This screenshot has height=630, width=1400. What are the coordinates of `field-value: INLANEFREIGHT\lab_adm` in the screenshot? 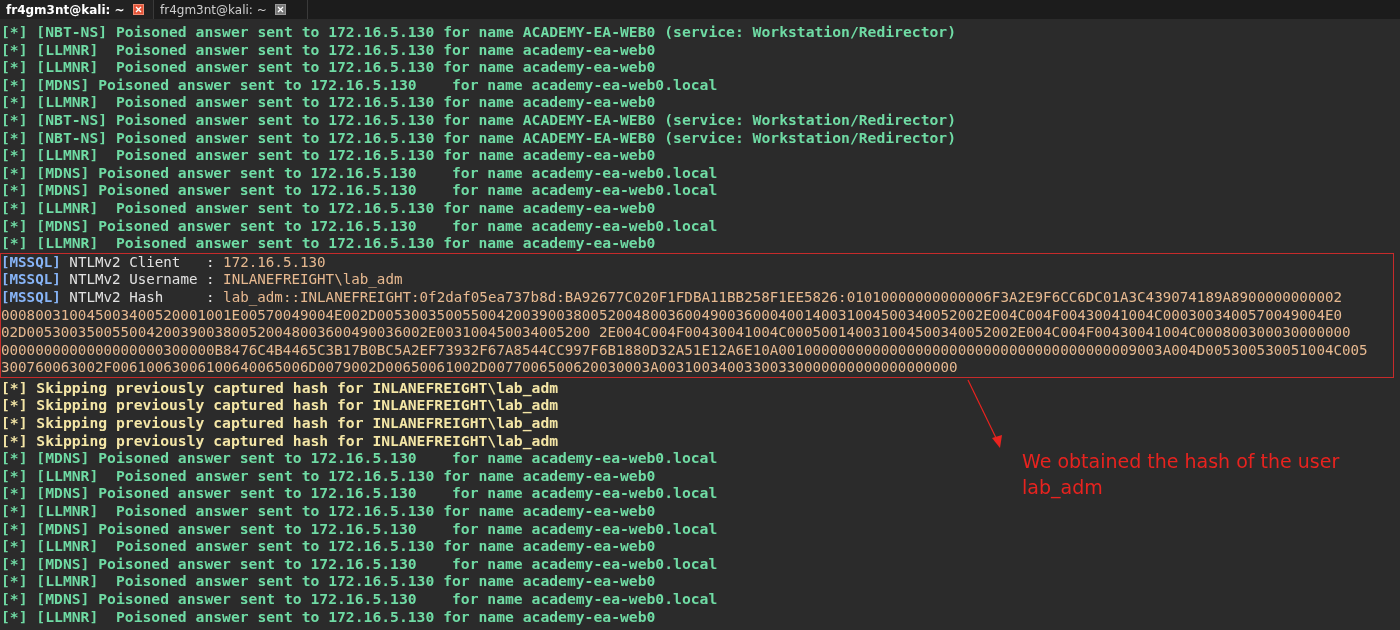 It's located at (313, 279).